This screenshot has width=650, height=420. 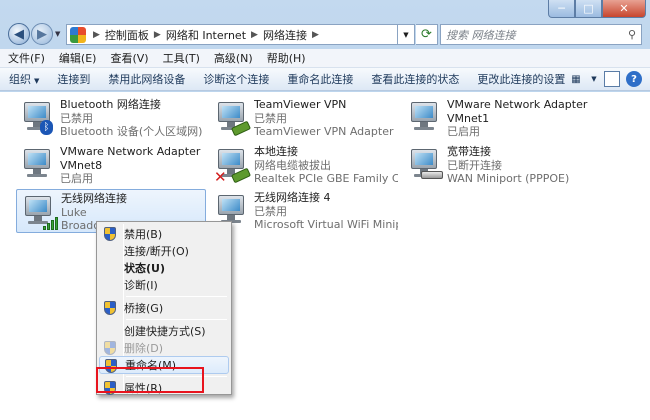 What do you see at coordinates (286, 58) in the screenshot?
I see `menu-help: 帮助(H)` at bounding box center [286, 58].